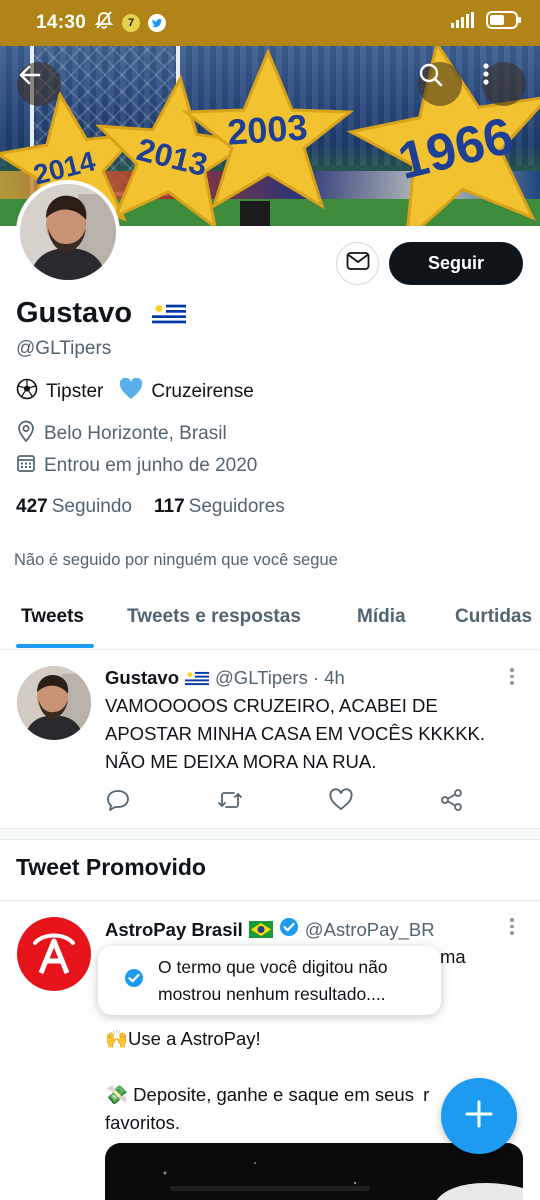 The image size is (540, 1200). Describe the element at coordinates (74, 313) in the screenshot. I see `profile-name: Gustavo` at that location.